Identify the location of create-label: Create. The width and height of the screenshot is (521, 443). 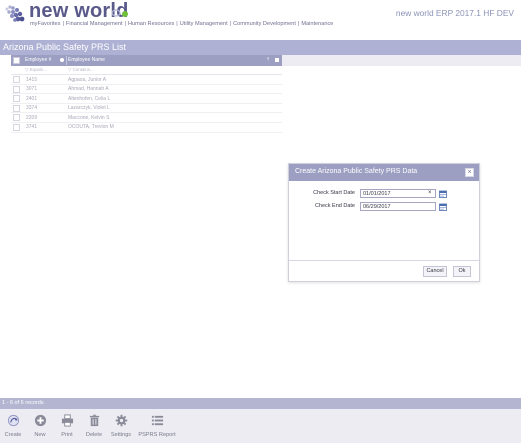
(13, 435).